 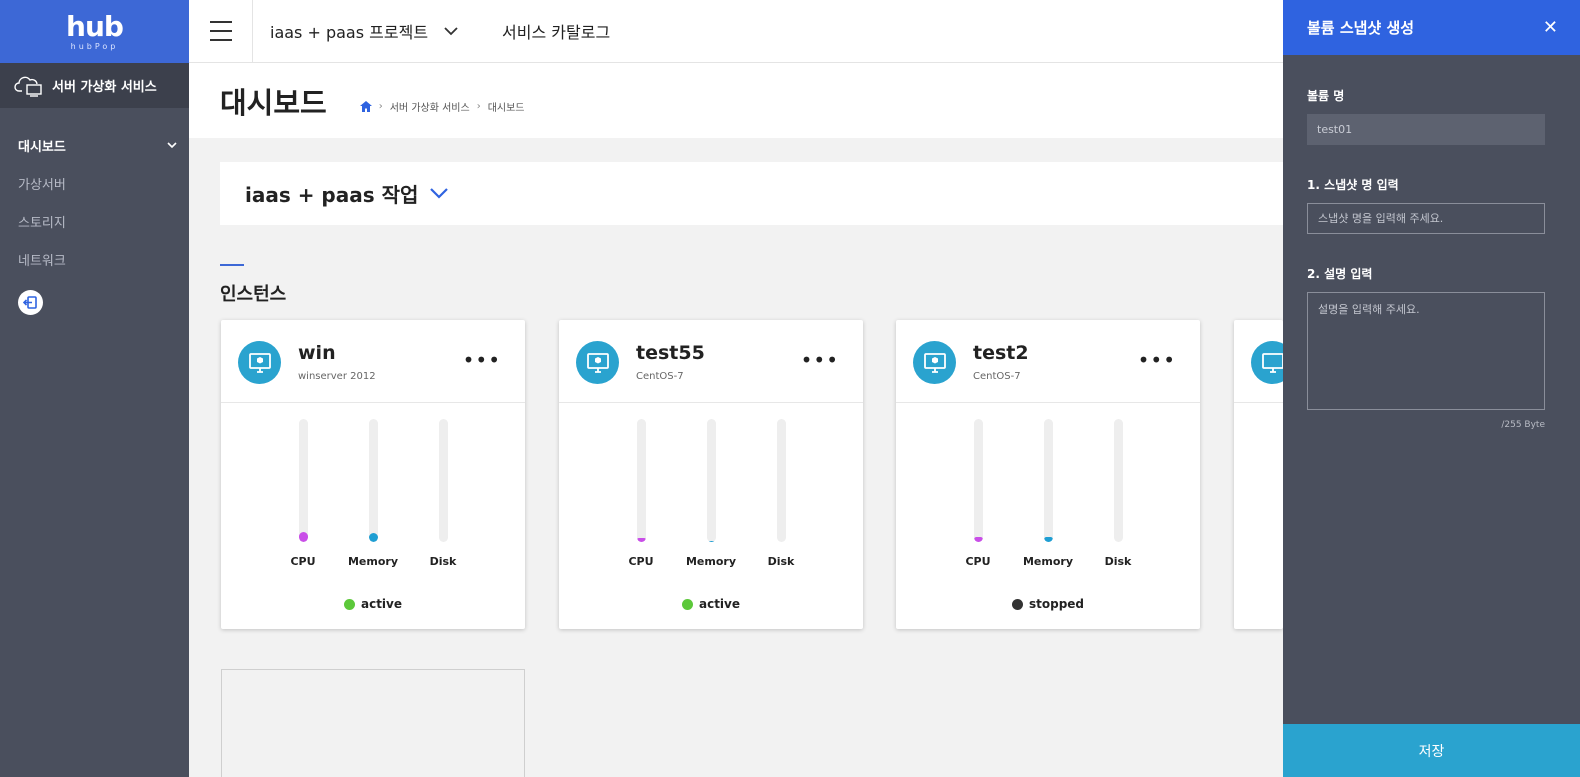 What do you see at coordinates (556, 31) in the screenshot?
I see `service-catalog-link: 서비스 카탈로그` at bounding box center [556, 31].